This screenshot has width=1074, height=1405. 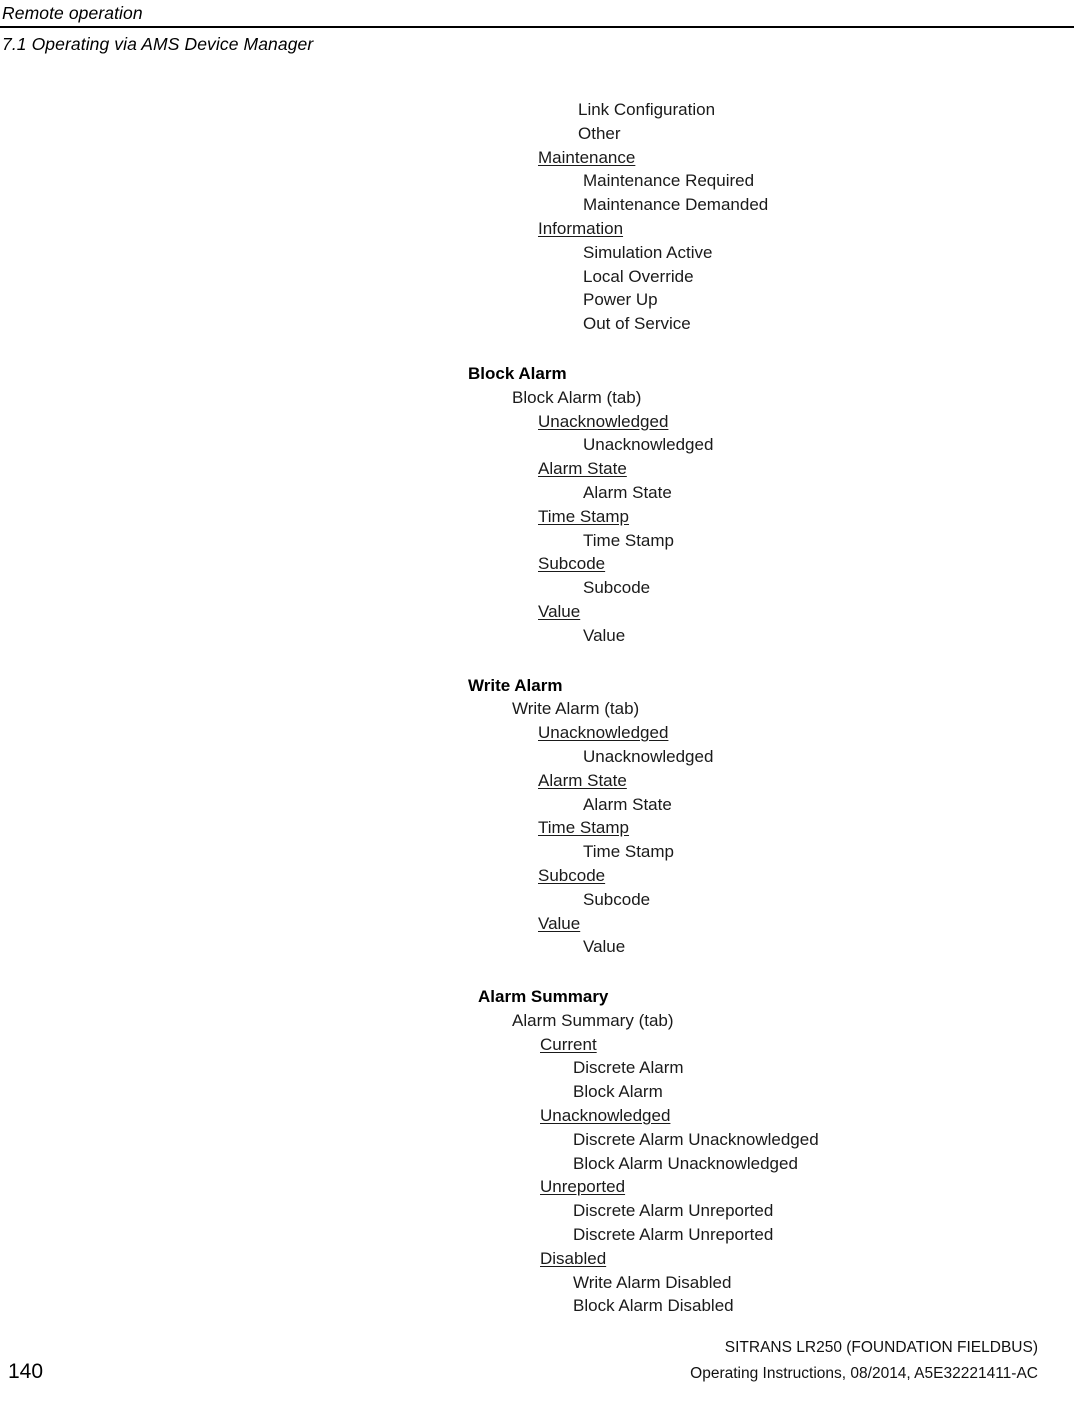 What do you see at coordinates (676, 205) in the screenshot?
I see `outline-node-label: Maintenance Demanded` at bounding box center [676, 205].